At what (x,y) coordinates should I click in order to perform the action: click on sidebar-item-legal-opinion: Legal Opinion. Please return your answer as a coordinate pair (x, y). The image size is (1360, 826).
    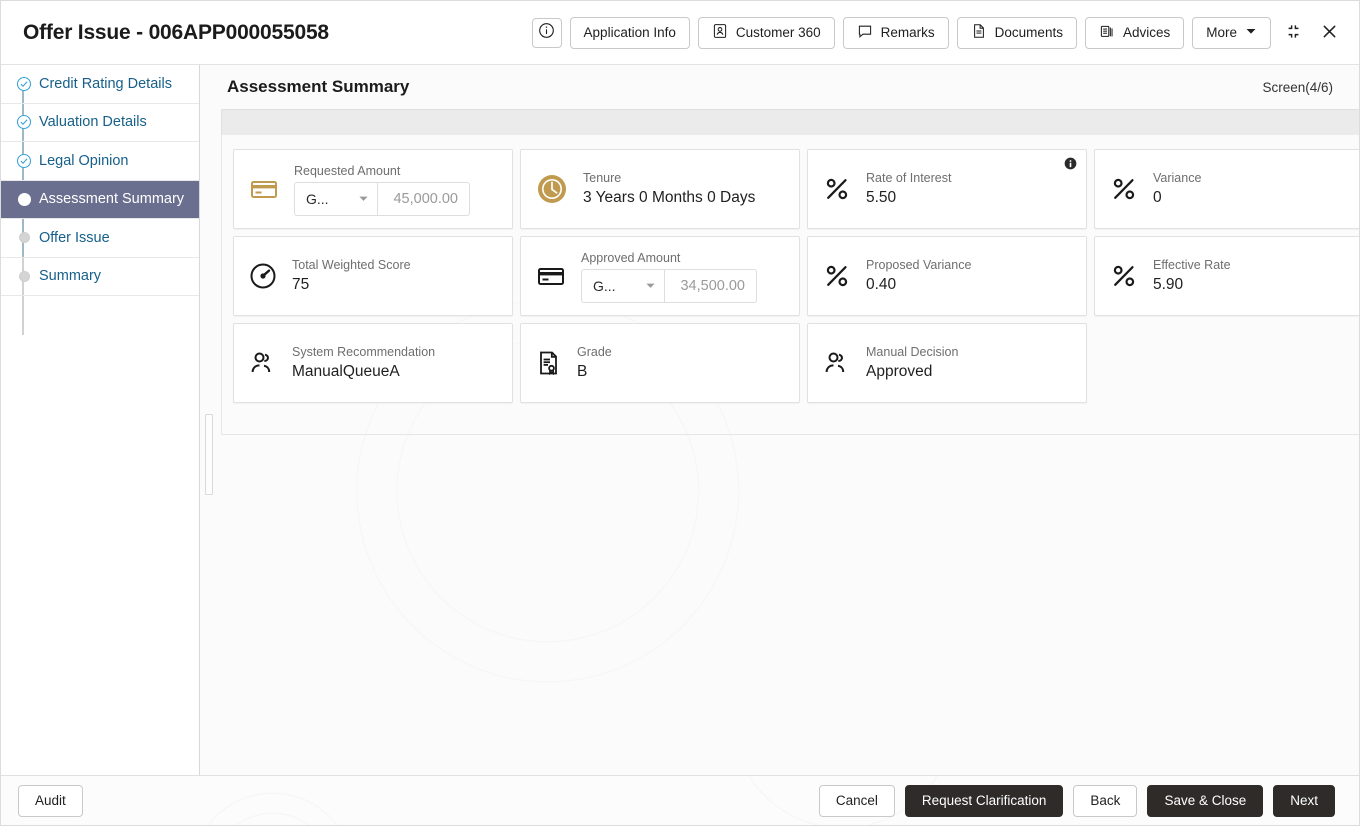
    Looking at the image, I should click on (100, 161).